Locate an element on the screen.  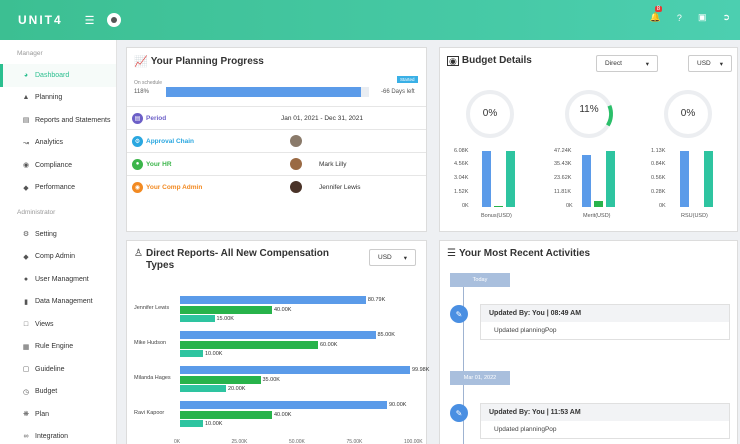
sidebar-item-reports: ▤ Reports and Statements is located at coordinates (58, 120).